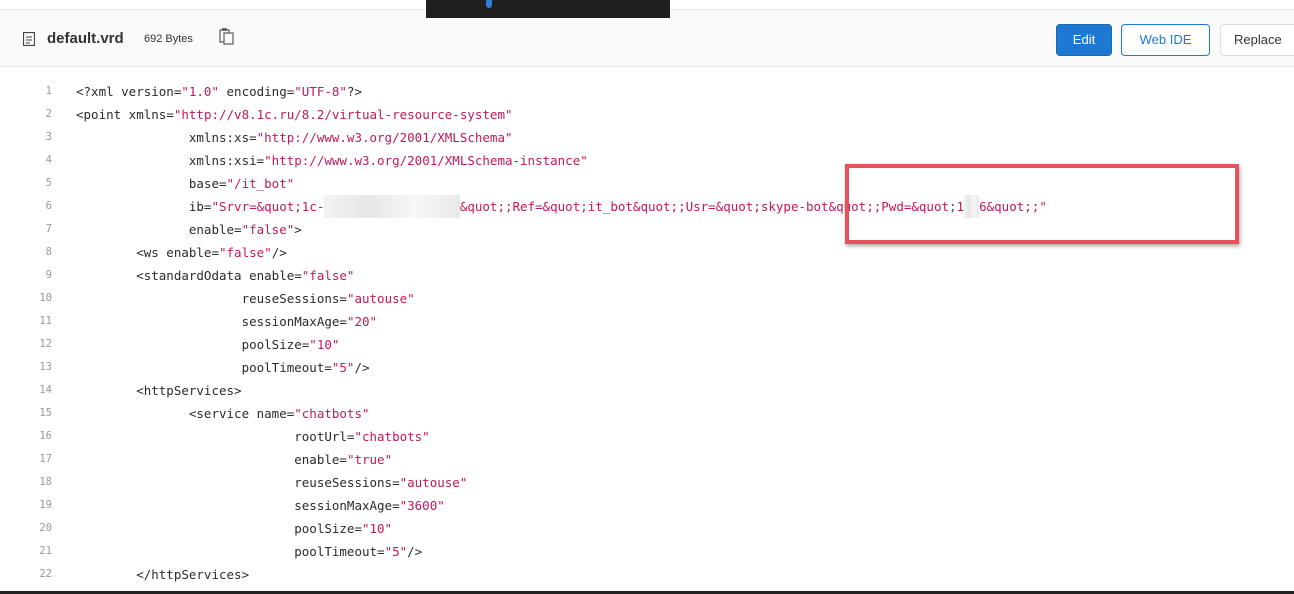 The height and width of the screenshot is (594, 1294). What do you see at coordinates (548, 9) in the screenshot?
I see `top-dark-bar` at bounding box center [548, 9].